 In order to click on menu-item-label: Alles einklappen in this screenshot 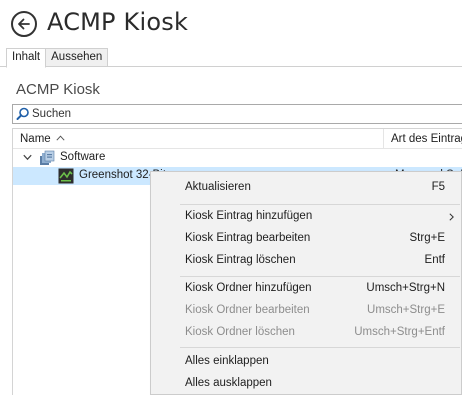, I will do `click(227, 361)`.